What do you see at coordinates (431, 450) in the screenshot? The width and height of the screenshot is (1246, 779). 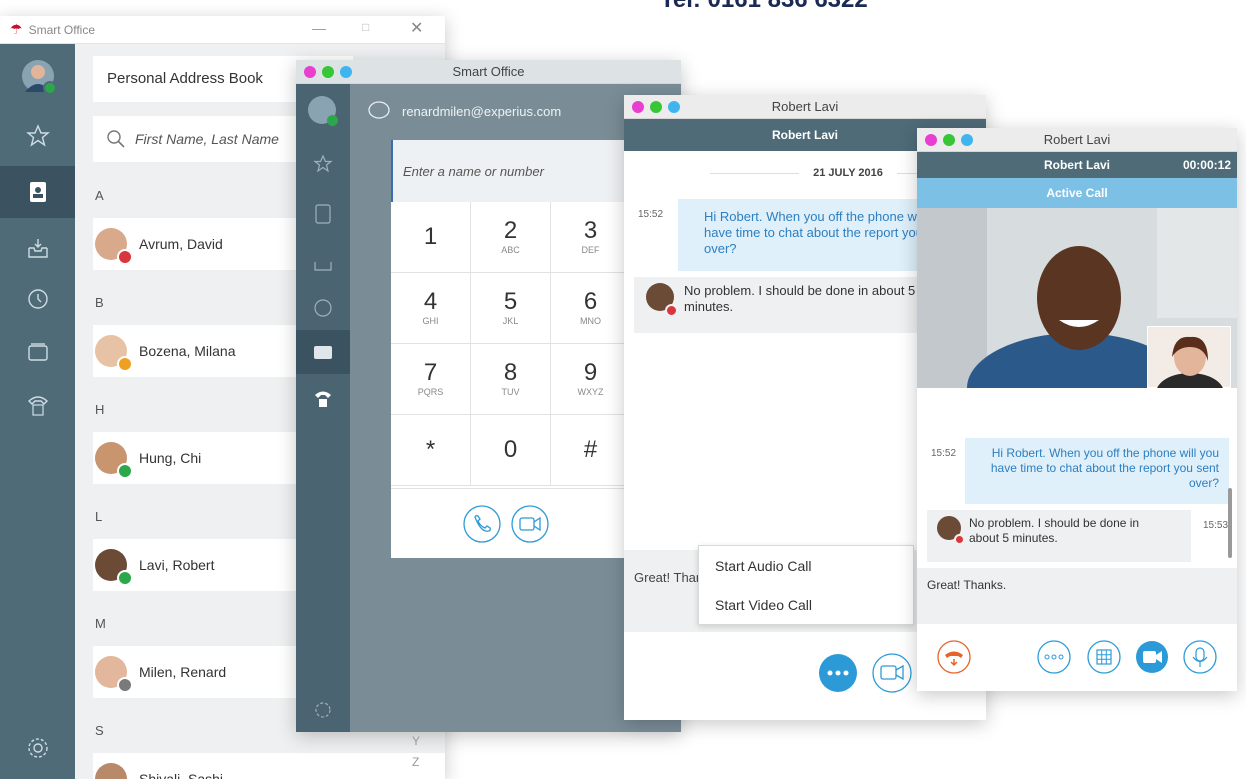 I see `keypad-key: *` at bounding box center [431, 450].